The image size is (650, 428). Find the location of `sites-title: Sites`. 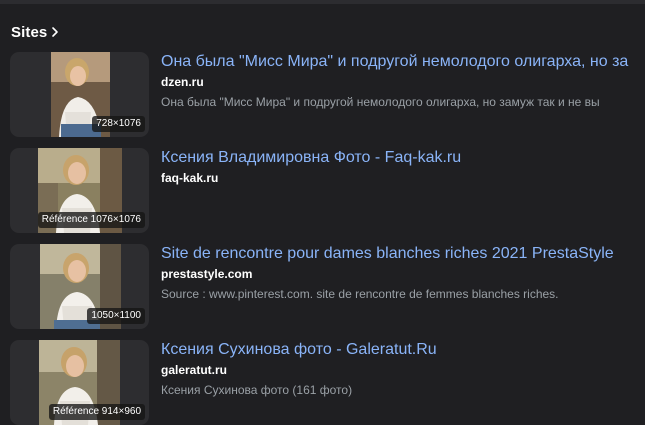

sites-title: Sites is located at coordinates (29, 32).